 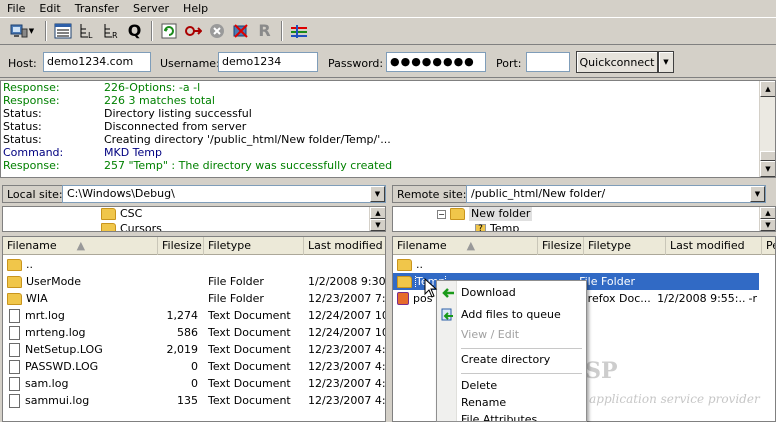 What do you see at coordinates (224, 194) in the screenshot?
I see `local-path-combo: C:\Windows\Debug\ ▼` at bounding box center [224, 194].